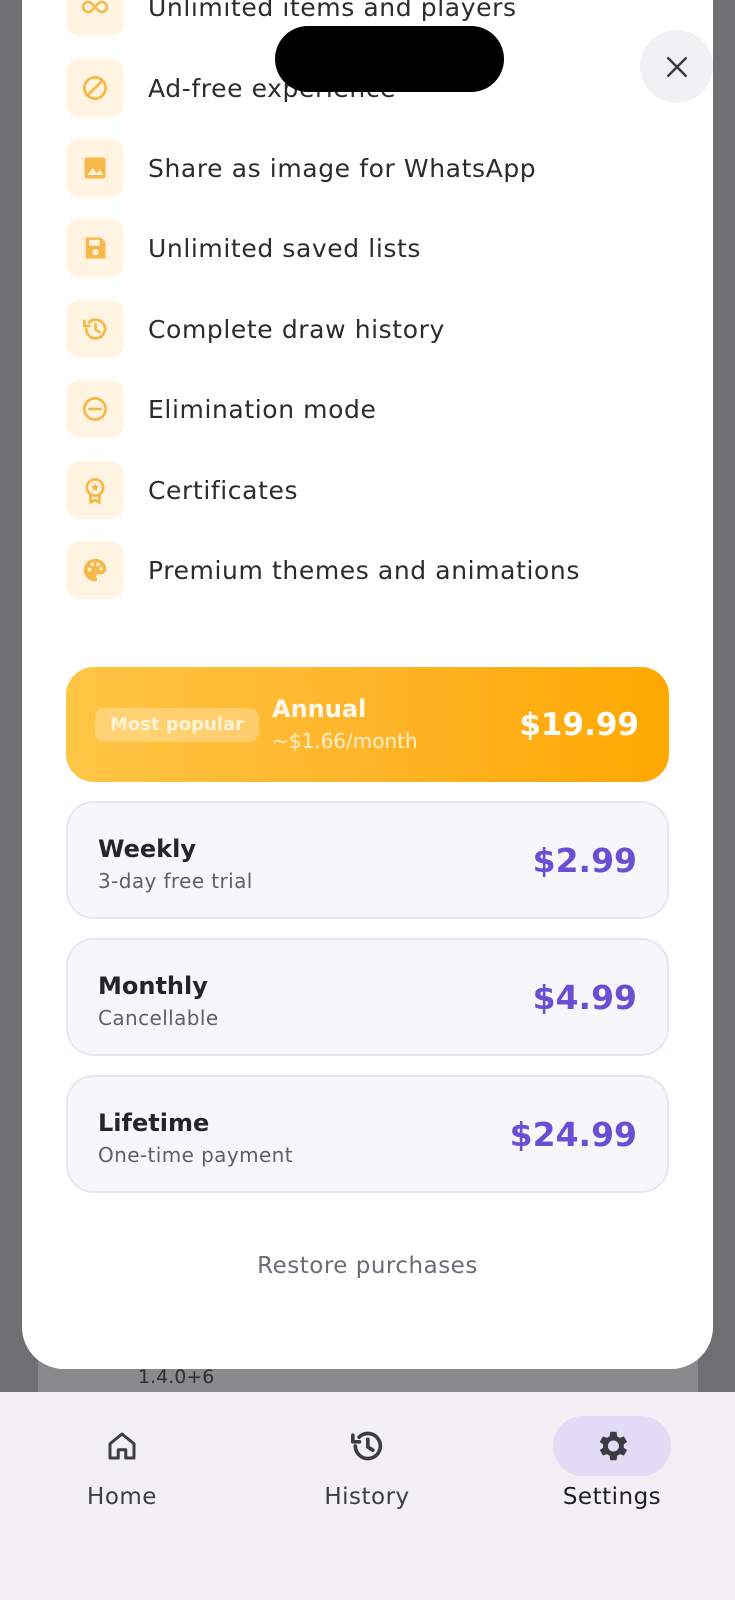 Image resolution: width=735 pixels, height=1600 pixels. I want to click on plan-price: $24.99, so click(573, 1134).